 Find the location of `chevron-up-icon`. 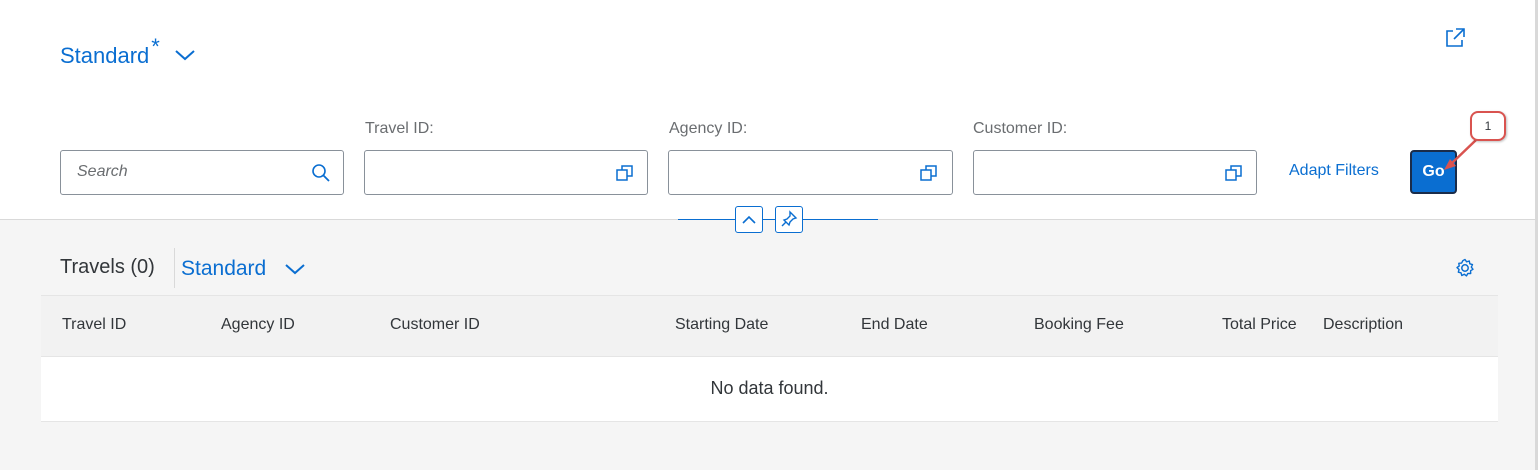

chevron-up-icon is located at coordinates (749, 219).